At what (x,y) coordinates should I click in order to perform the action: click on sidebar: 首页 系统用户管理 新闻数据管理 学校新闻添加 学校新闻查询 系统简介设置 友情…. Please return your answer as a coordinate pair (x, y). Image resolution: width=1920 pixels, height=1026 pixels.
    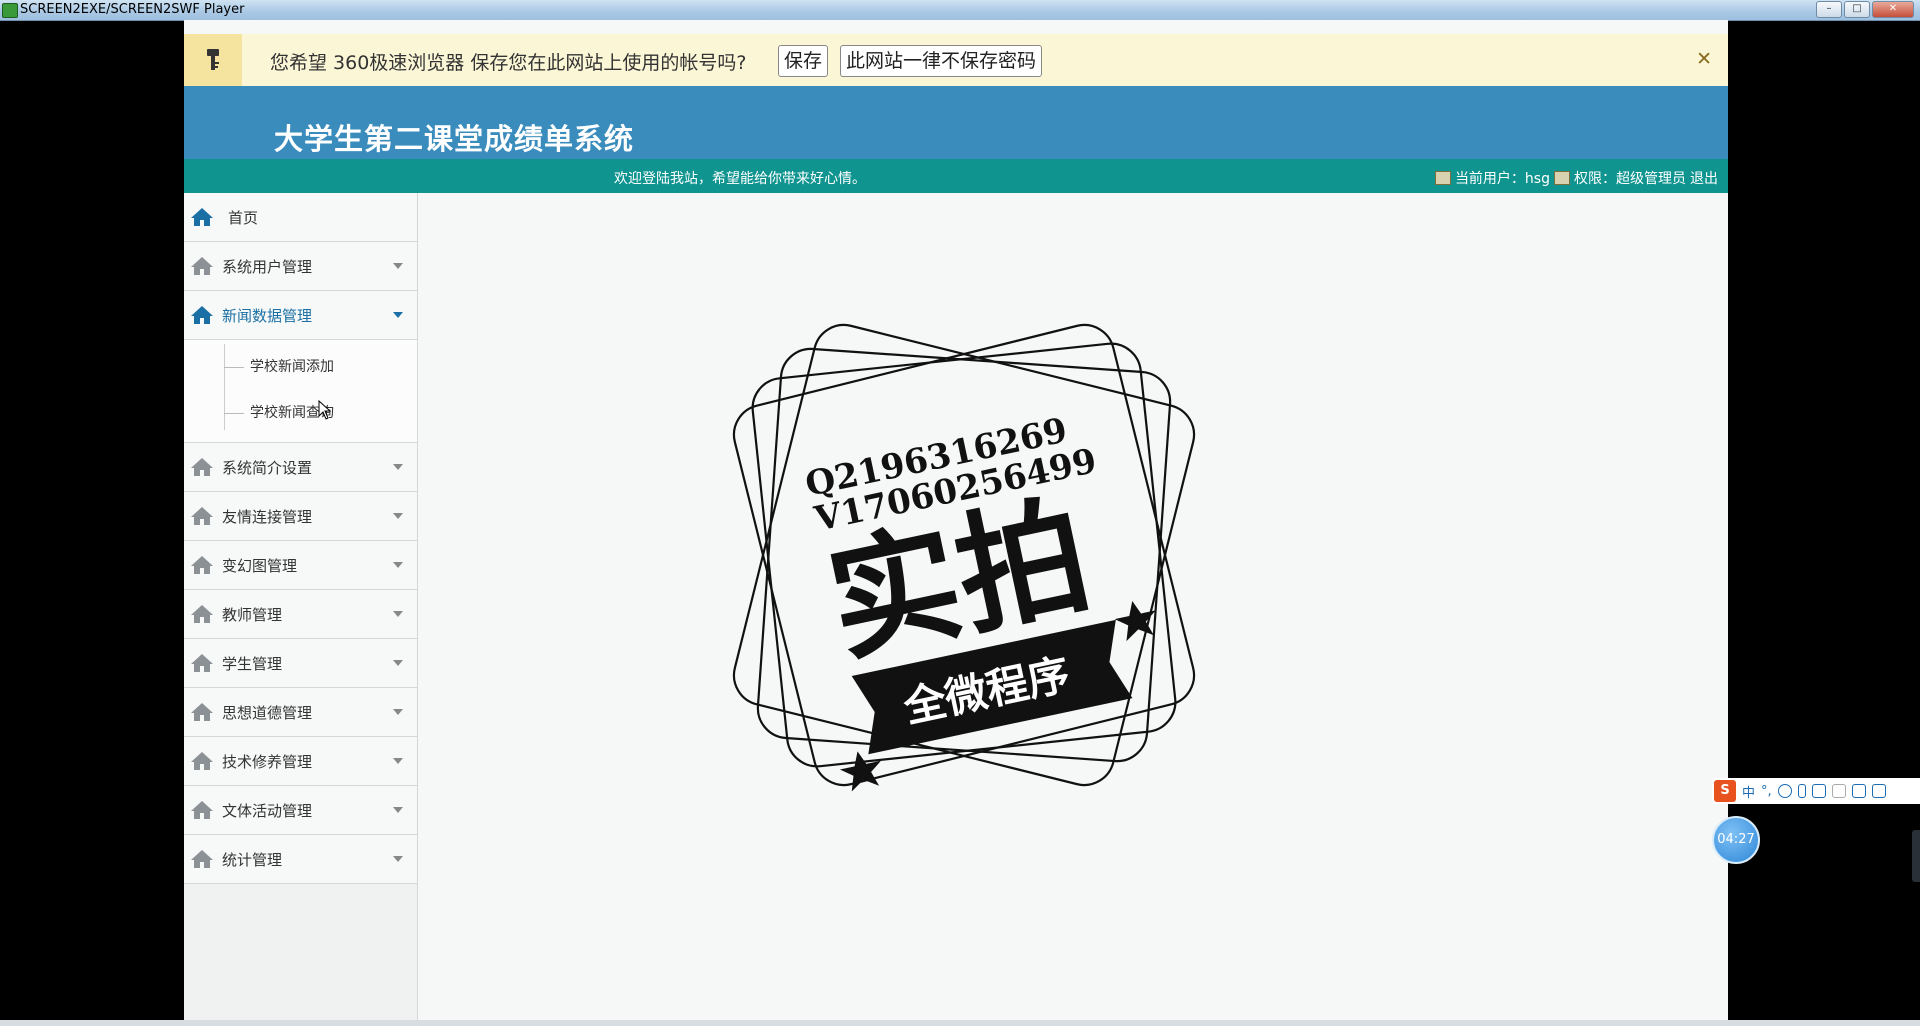
    Looking at the image, I should click on (301, 606).